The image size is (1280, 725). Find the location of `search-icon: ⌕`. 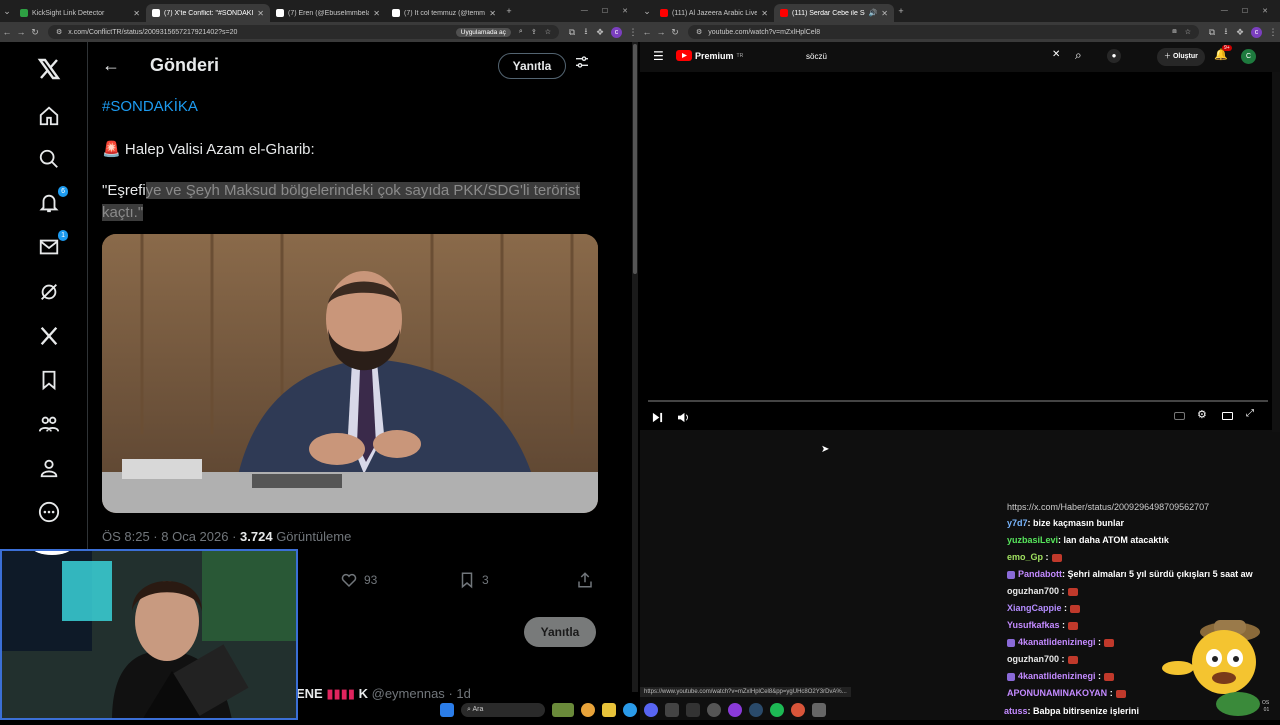

search-icon: ⌕ is located at coordinates (1078, 55).